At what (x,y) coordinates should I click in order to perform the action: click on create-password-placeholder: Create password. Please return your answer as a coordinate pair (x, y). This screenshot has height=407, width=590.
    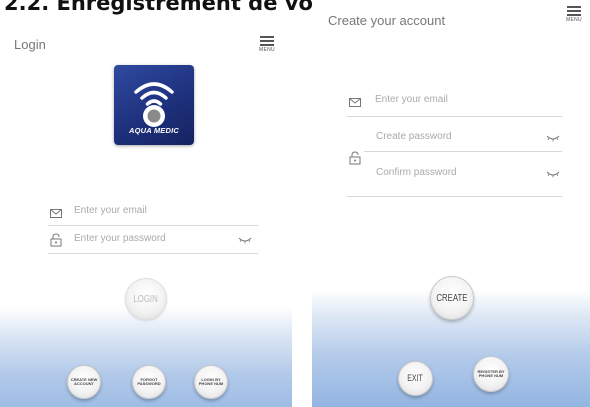
    Looking at the image, I should click on (414, 136).